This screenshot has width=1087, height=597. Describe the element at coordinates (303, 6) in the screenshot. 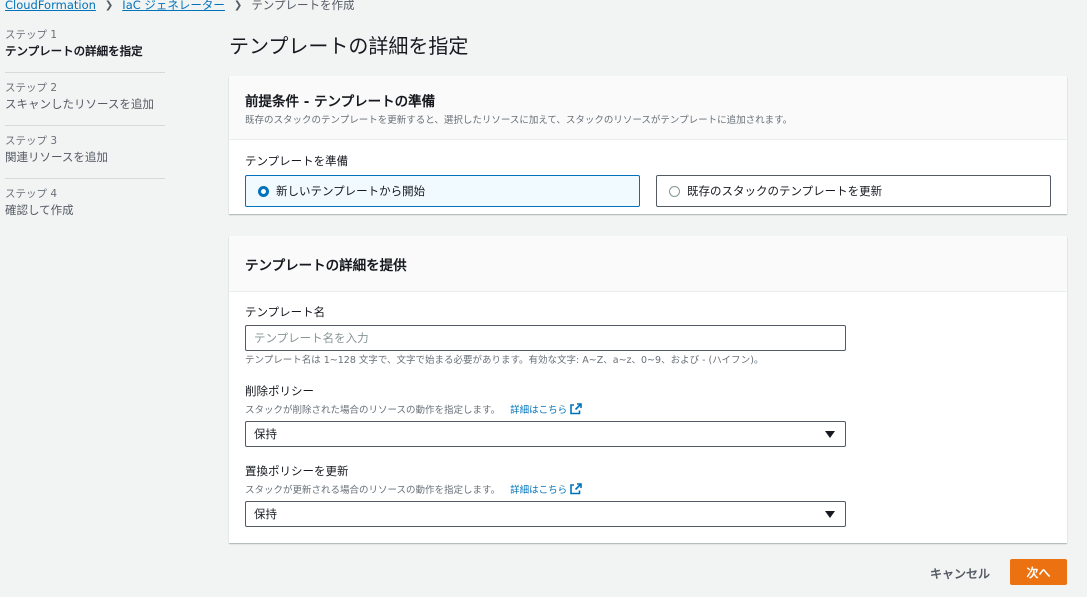

I see `breadcrumb-current: テンプレートを作成` at that location.